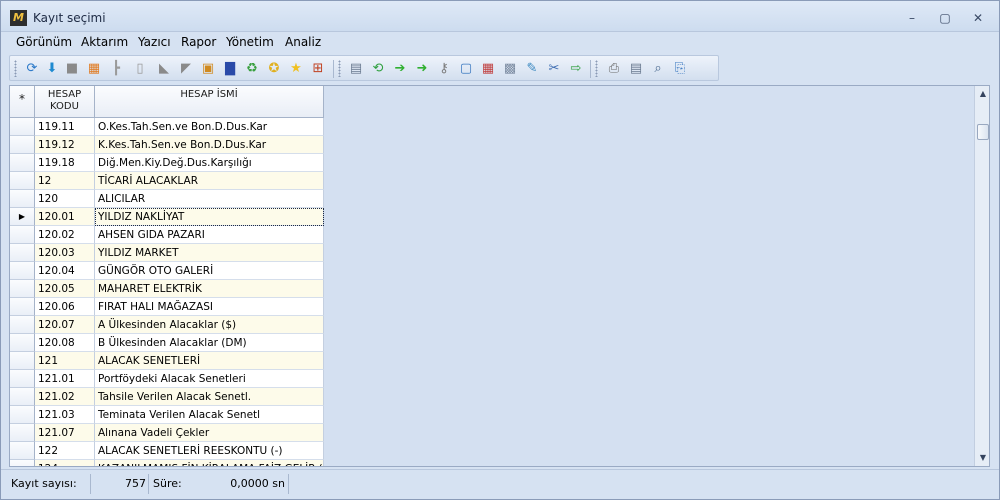  Describe the element at coordinates (52, 69) in the screenshot. I see `import-icon: ⬇` at that location.